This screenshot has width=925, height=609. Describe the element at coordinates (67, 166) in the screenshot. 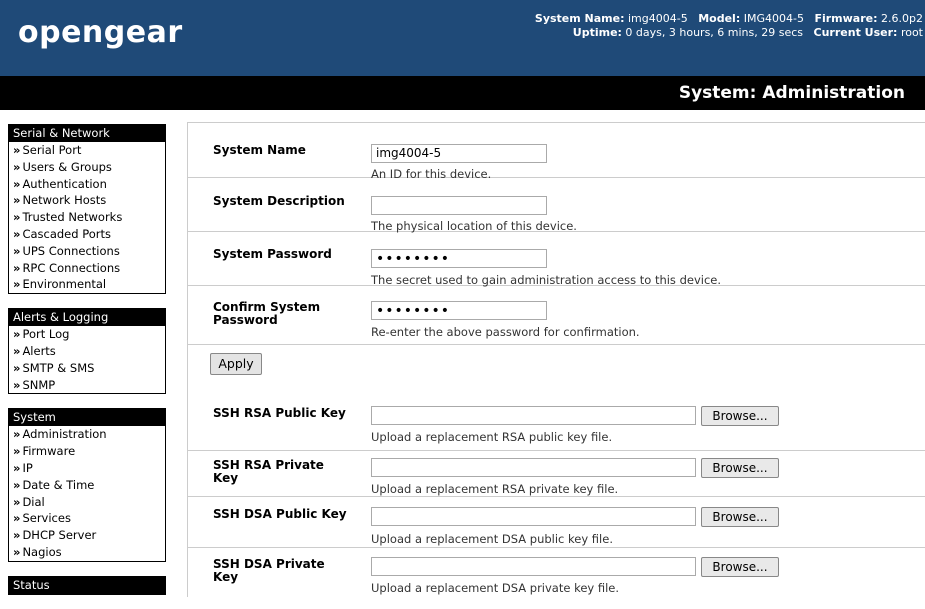

I see `sidebar-item-label: Users & Groups` at that location.